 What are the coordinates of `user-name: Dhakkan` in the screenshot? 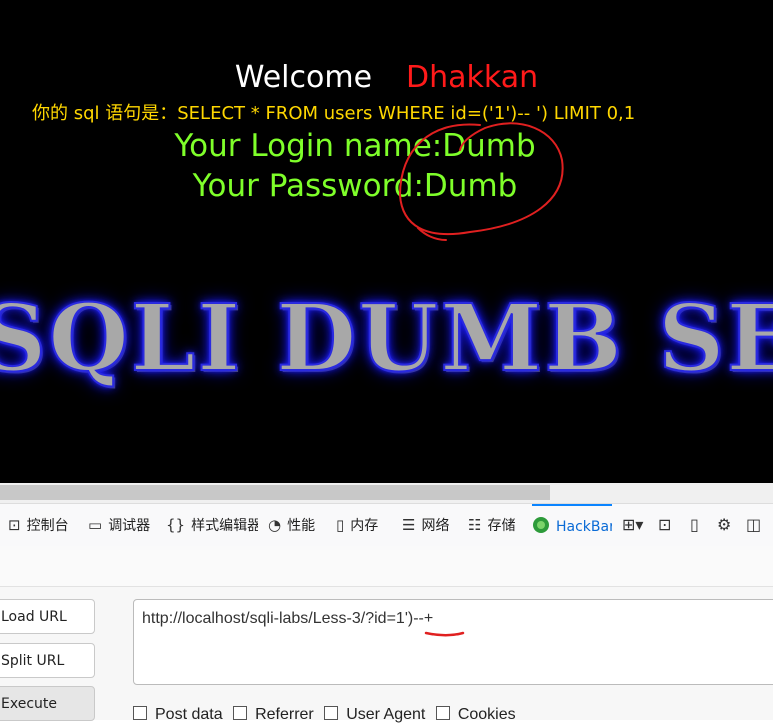 It's located at (472, 77).